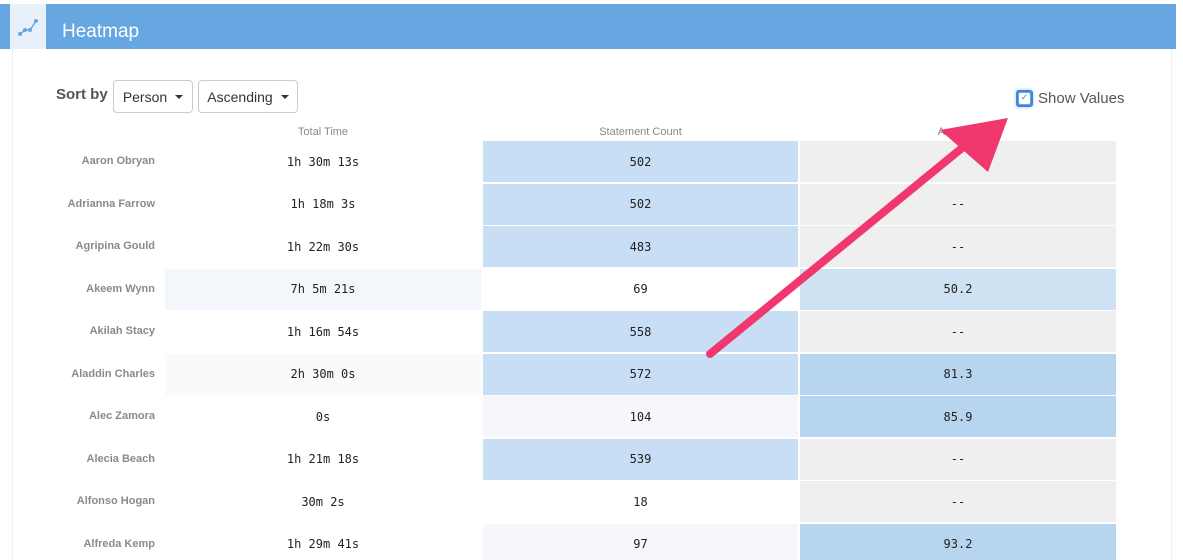  I want to click on heatmap-cell: 483, so click(640, 246).